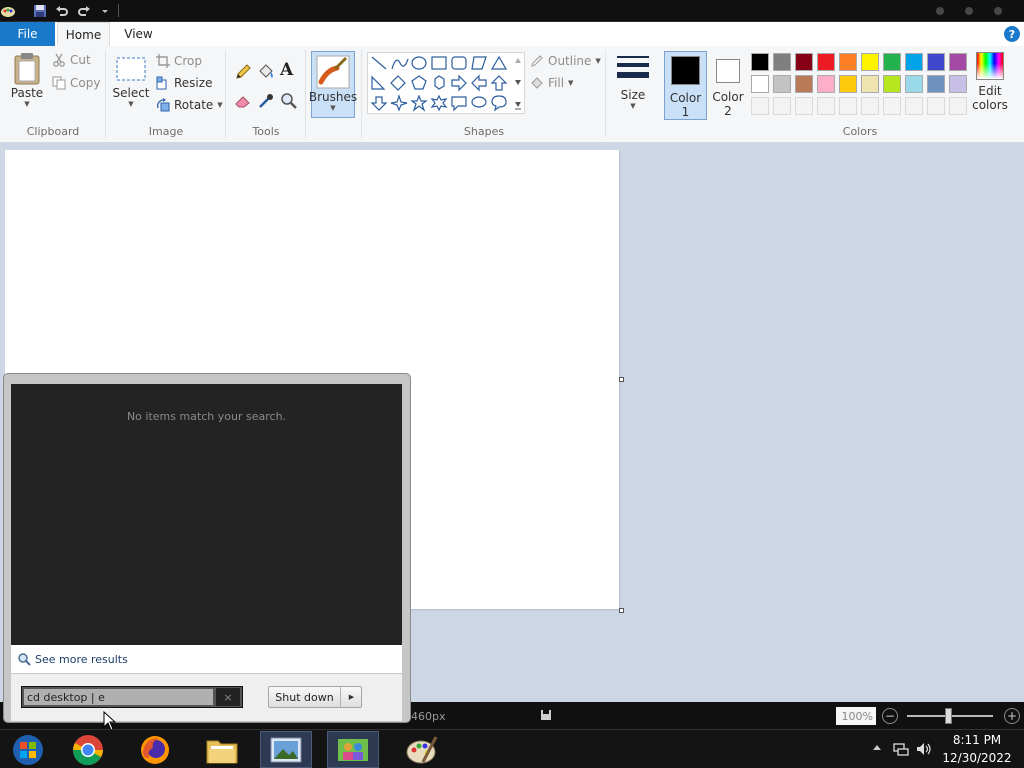  What do you see at coordinates (948, 716) in the screenshot?
I see `zoom-slider-thumb` at bounding box center [948, 716].